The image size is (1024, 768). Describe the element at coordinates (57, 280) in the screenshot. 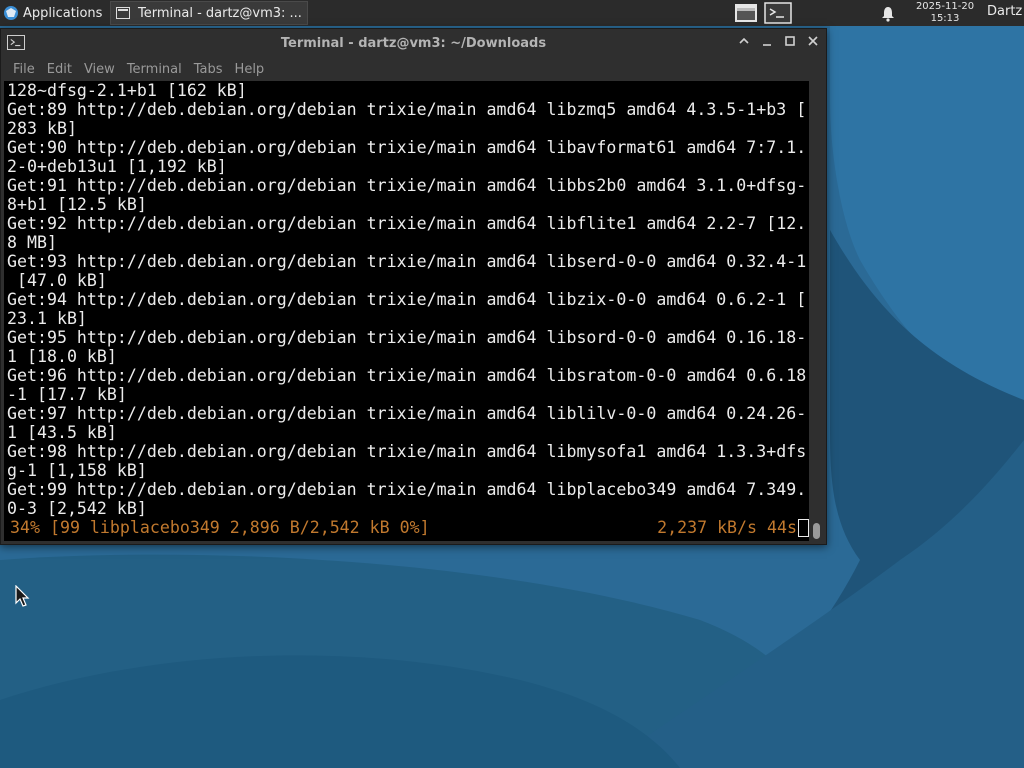

I see `terminal-line: [47.0 kB]` at that location.